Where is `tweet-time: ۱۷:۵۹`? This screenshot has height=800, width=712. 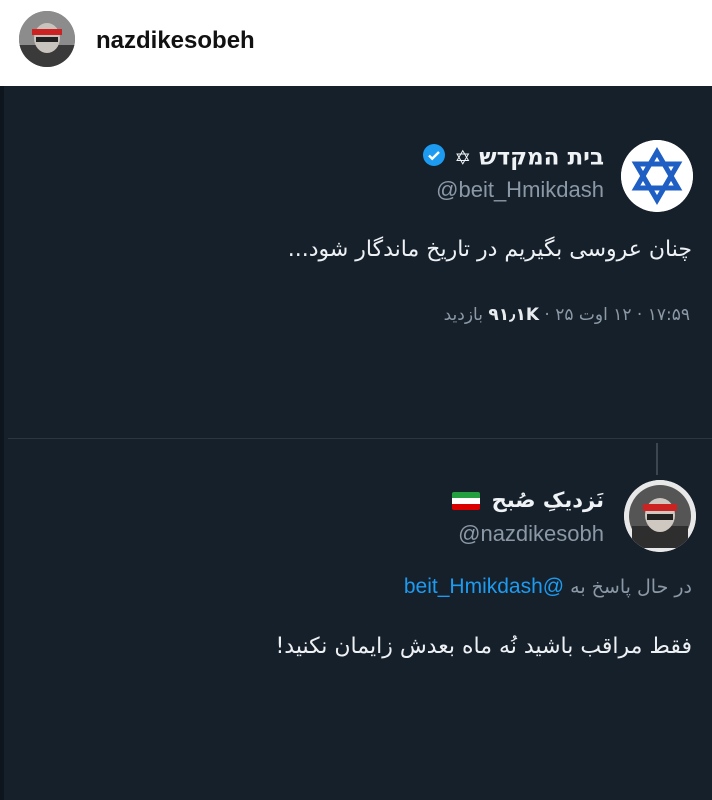
tweet-time: ۱۷:۵۹ is located at coordinates (669, 315).